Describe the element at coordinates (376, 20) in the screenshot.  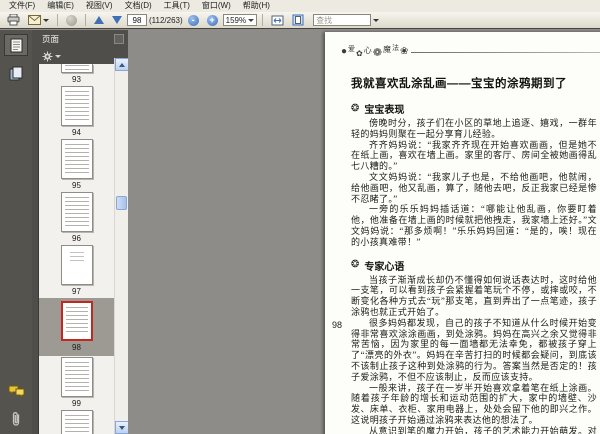
I see `find-dropdown-caret-icon` at that location.